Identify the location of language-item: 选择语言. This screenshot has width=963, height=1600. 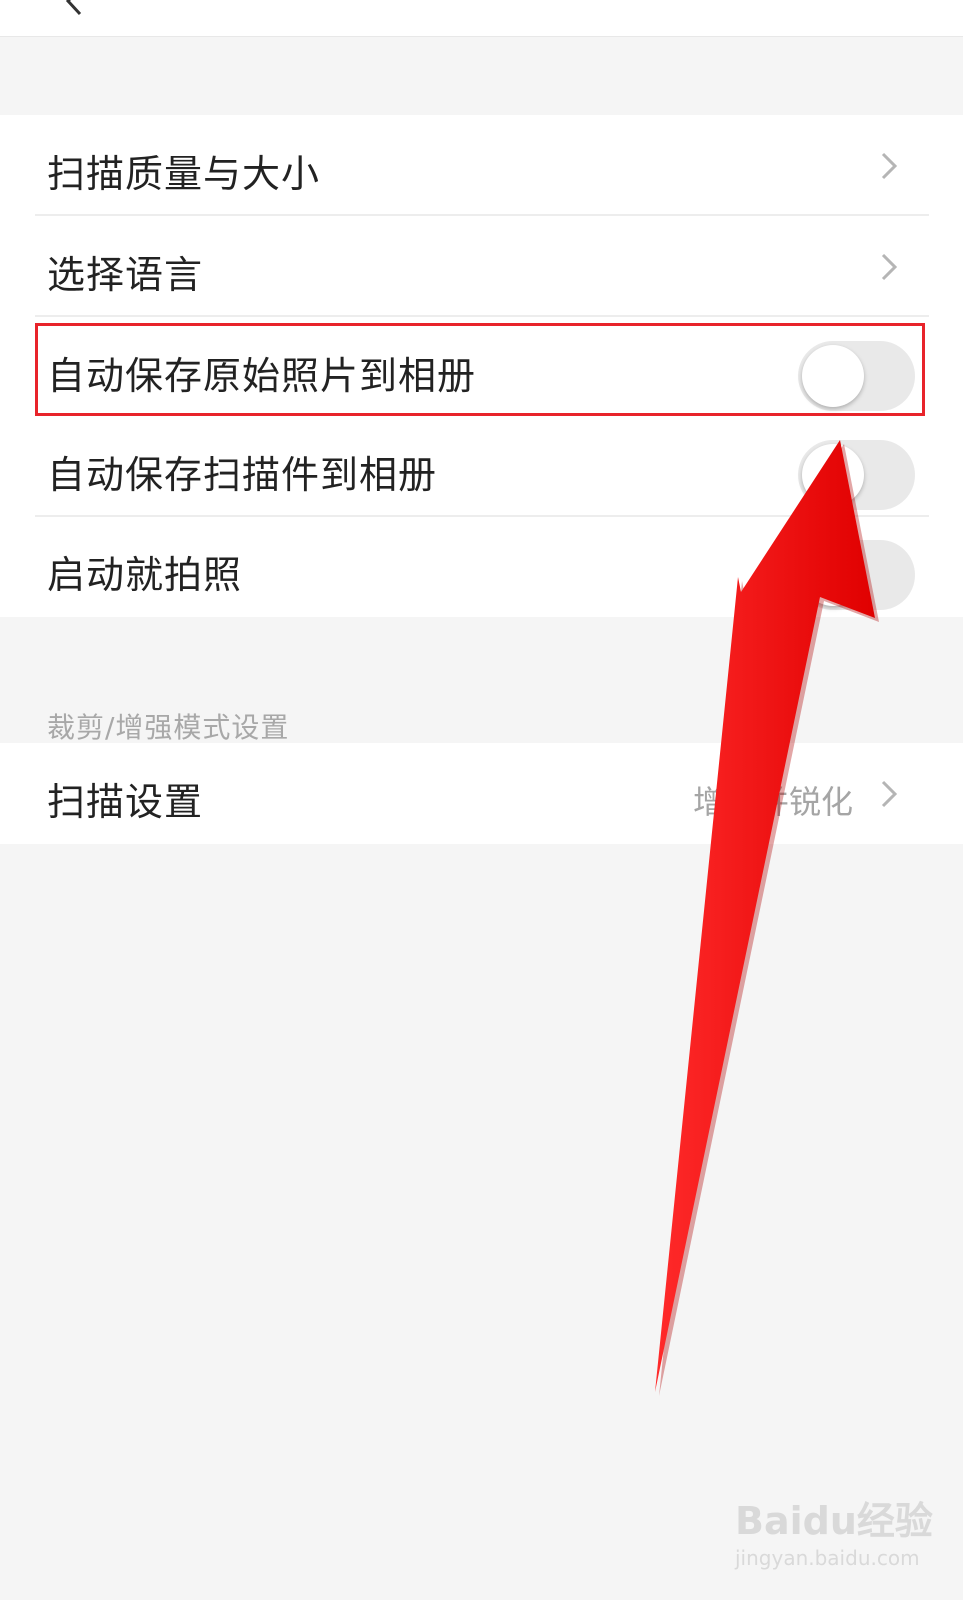
(481, 266).